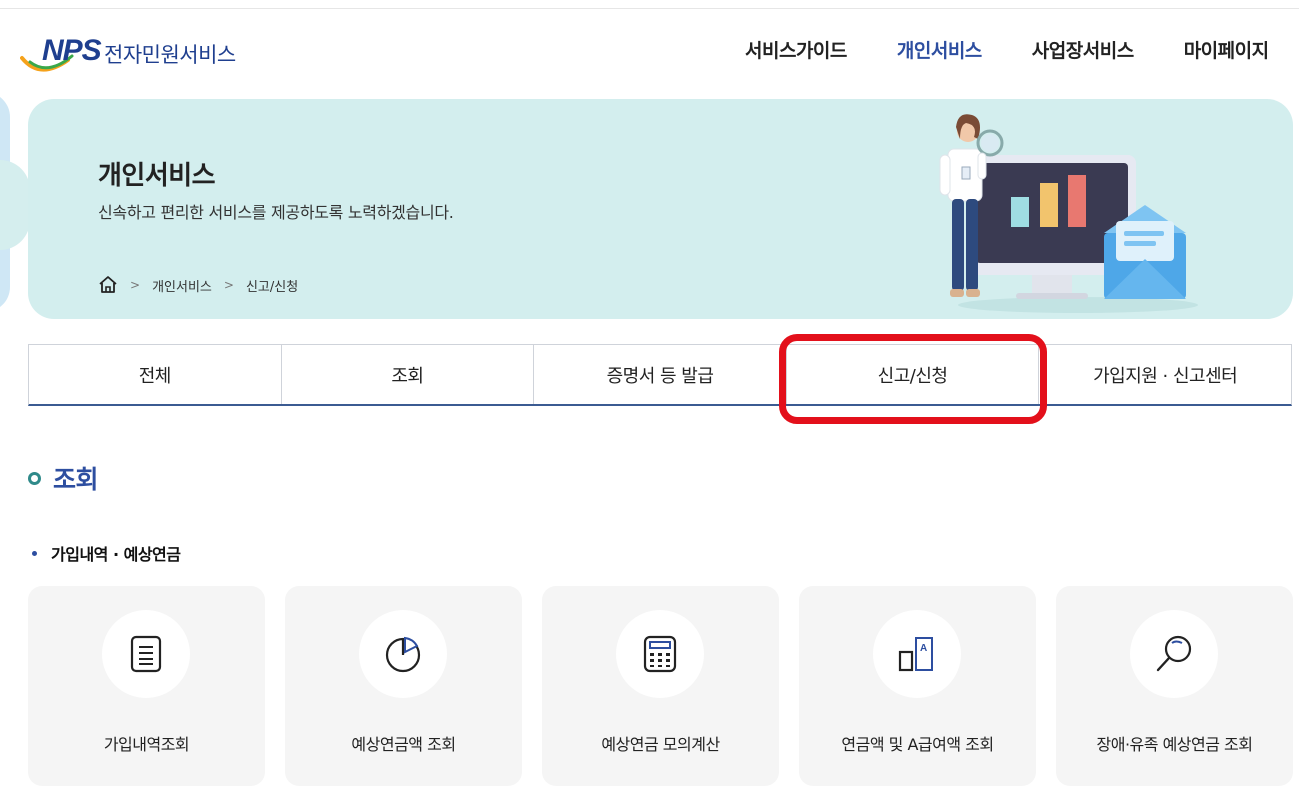 The height and width of the screenshot is (810, 1299). What do you see at coordinates (170, 55) in the screenshot?
I see `logo-text: 전자민원서비스` at bounding box center [170, 55].